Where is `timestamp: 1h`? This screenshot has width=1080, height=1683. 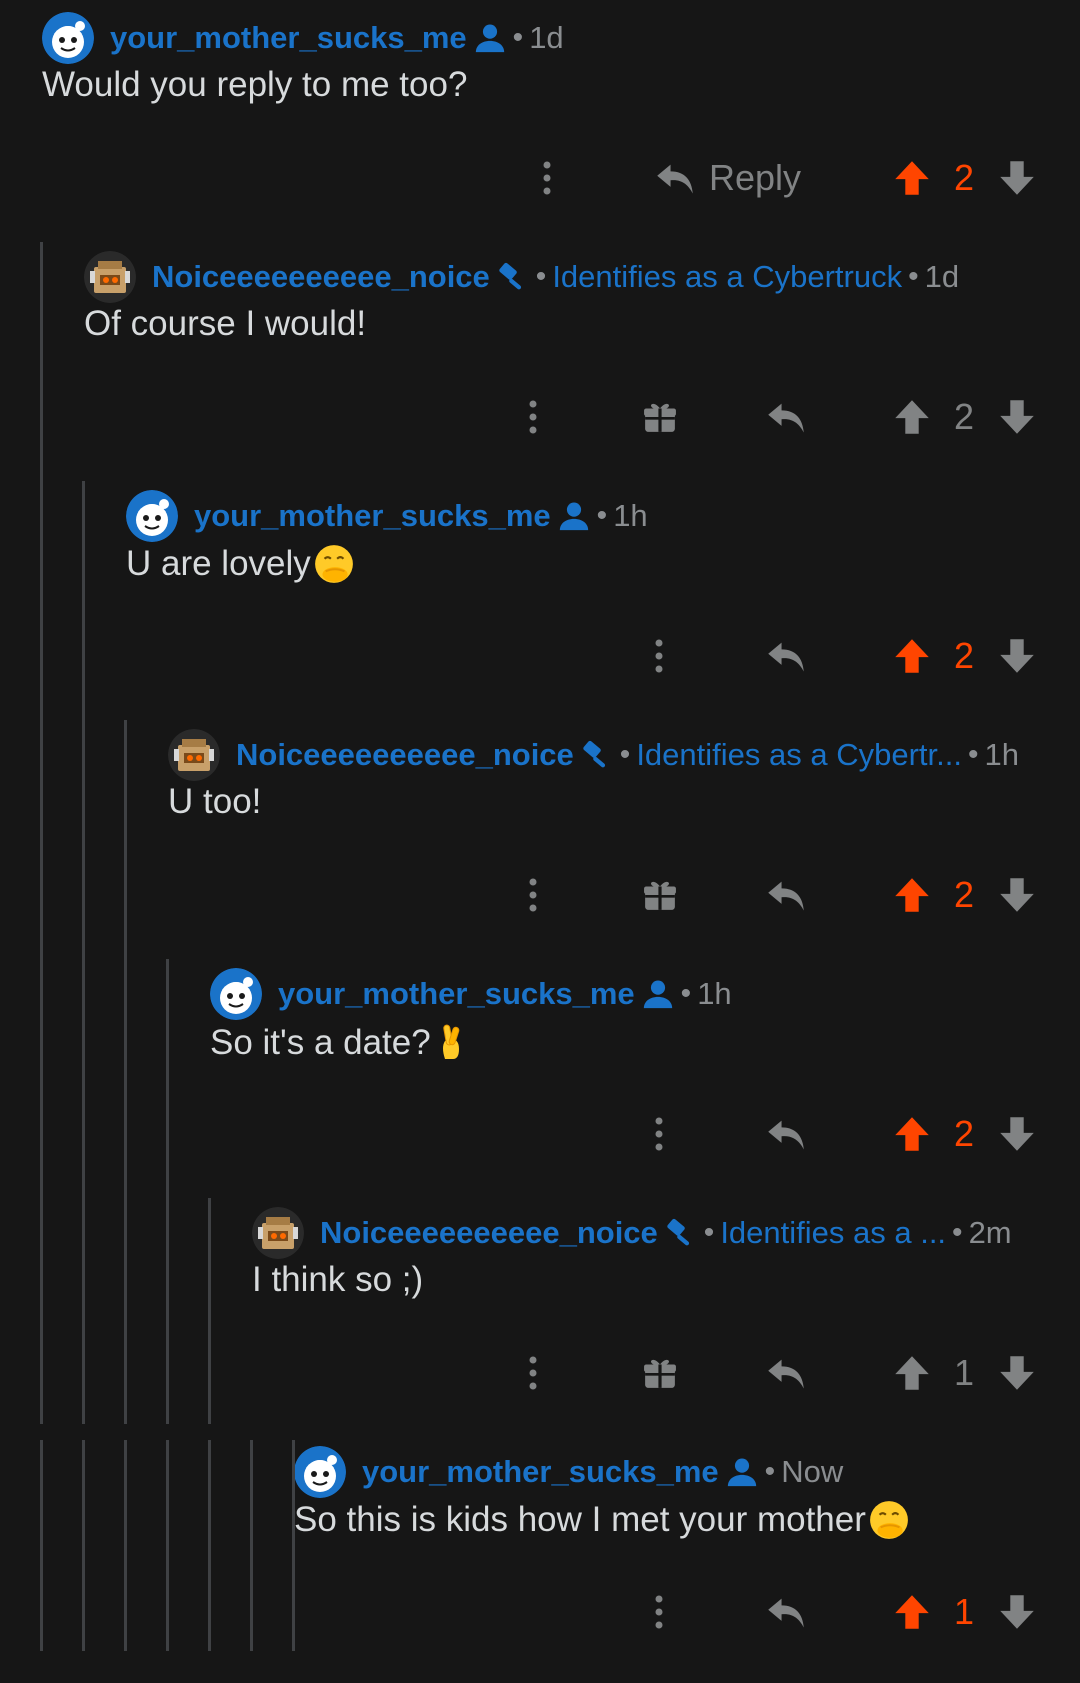 timestamp: 1h is located at coordinates (714, 993).